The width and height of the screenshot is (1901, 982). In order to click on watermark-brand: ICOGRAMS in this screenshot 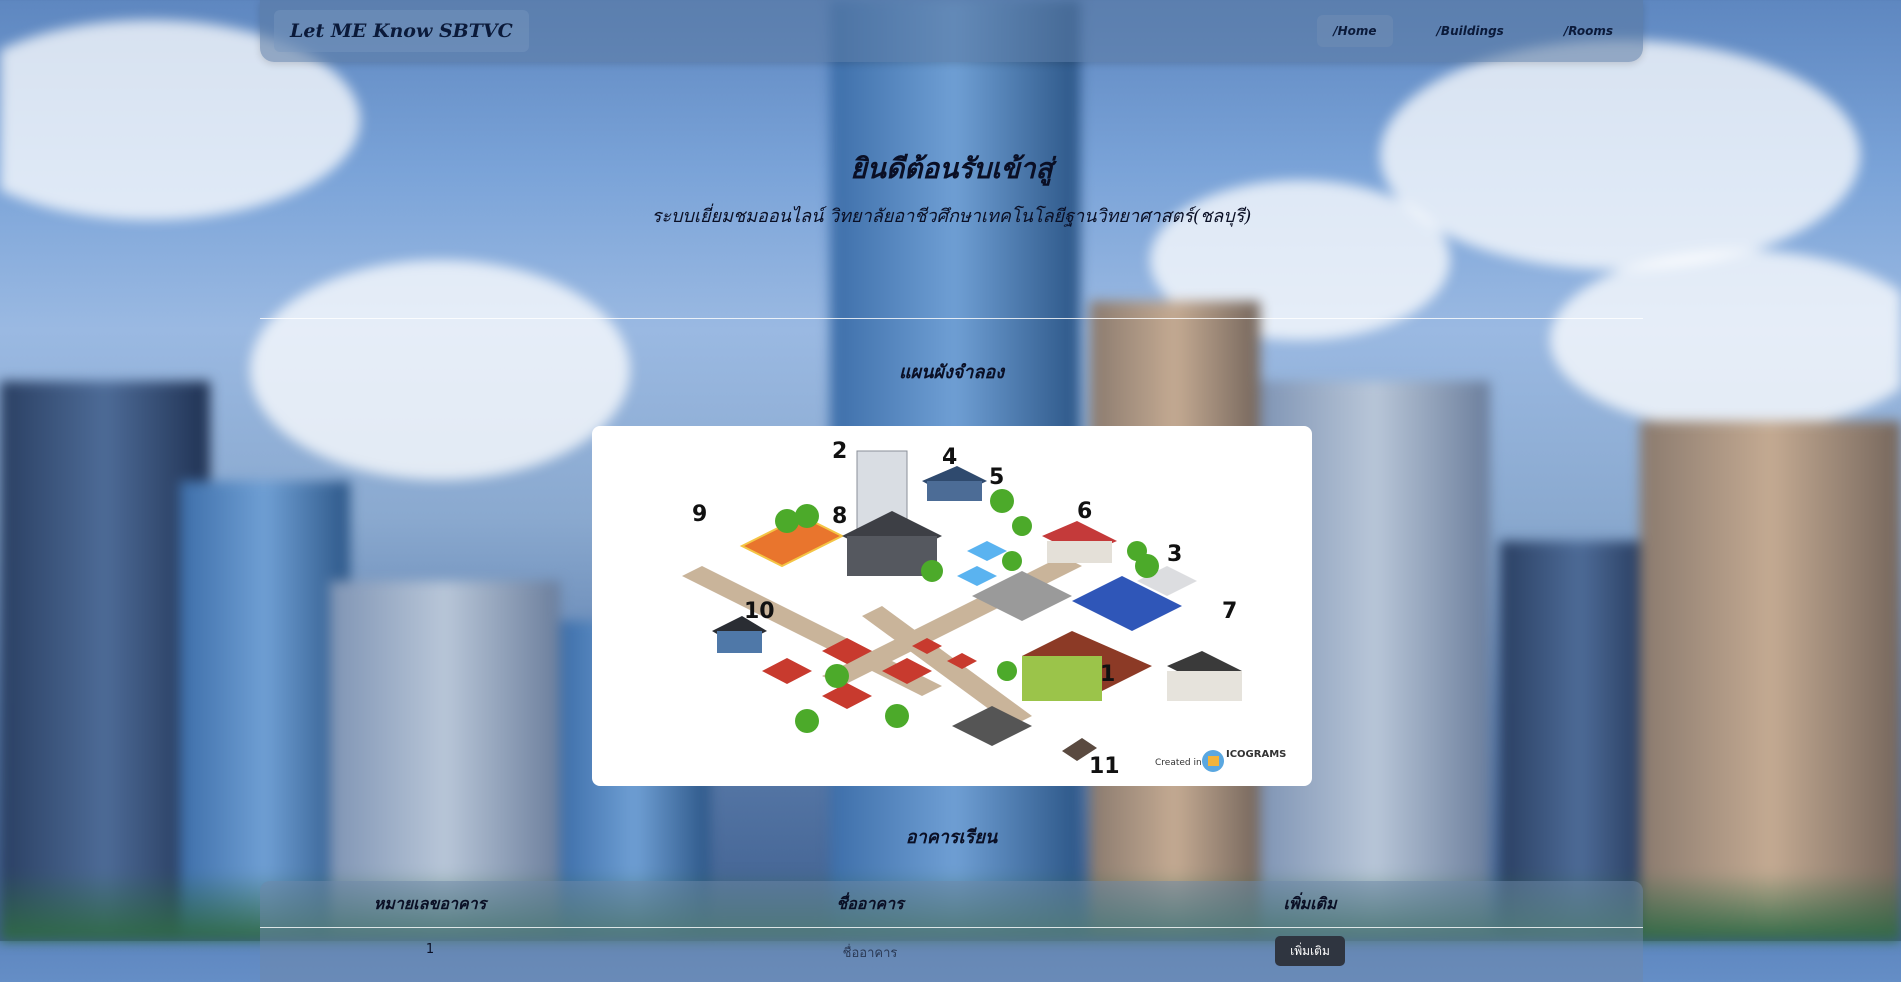, I will do `click(1256, 754)`.